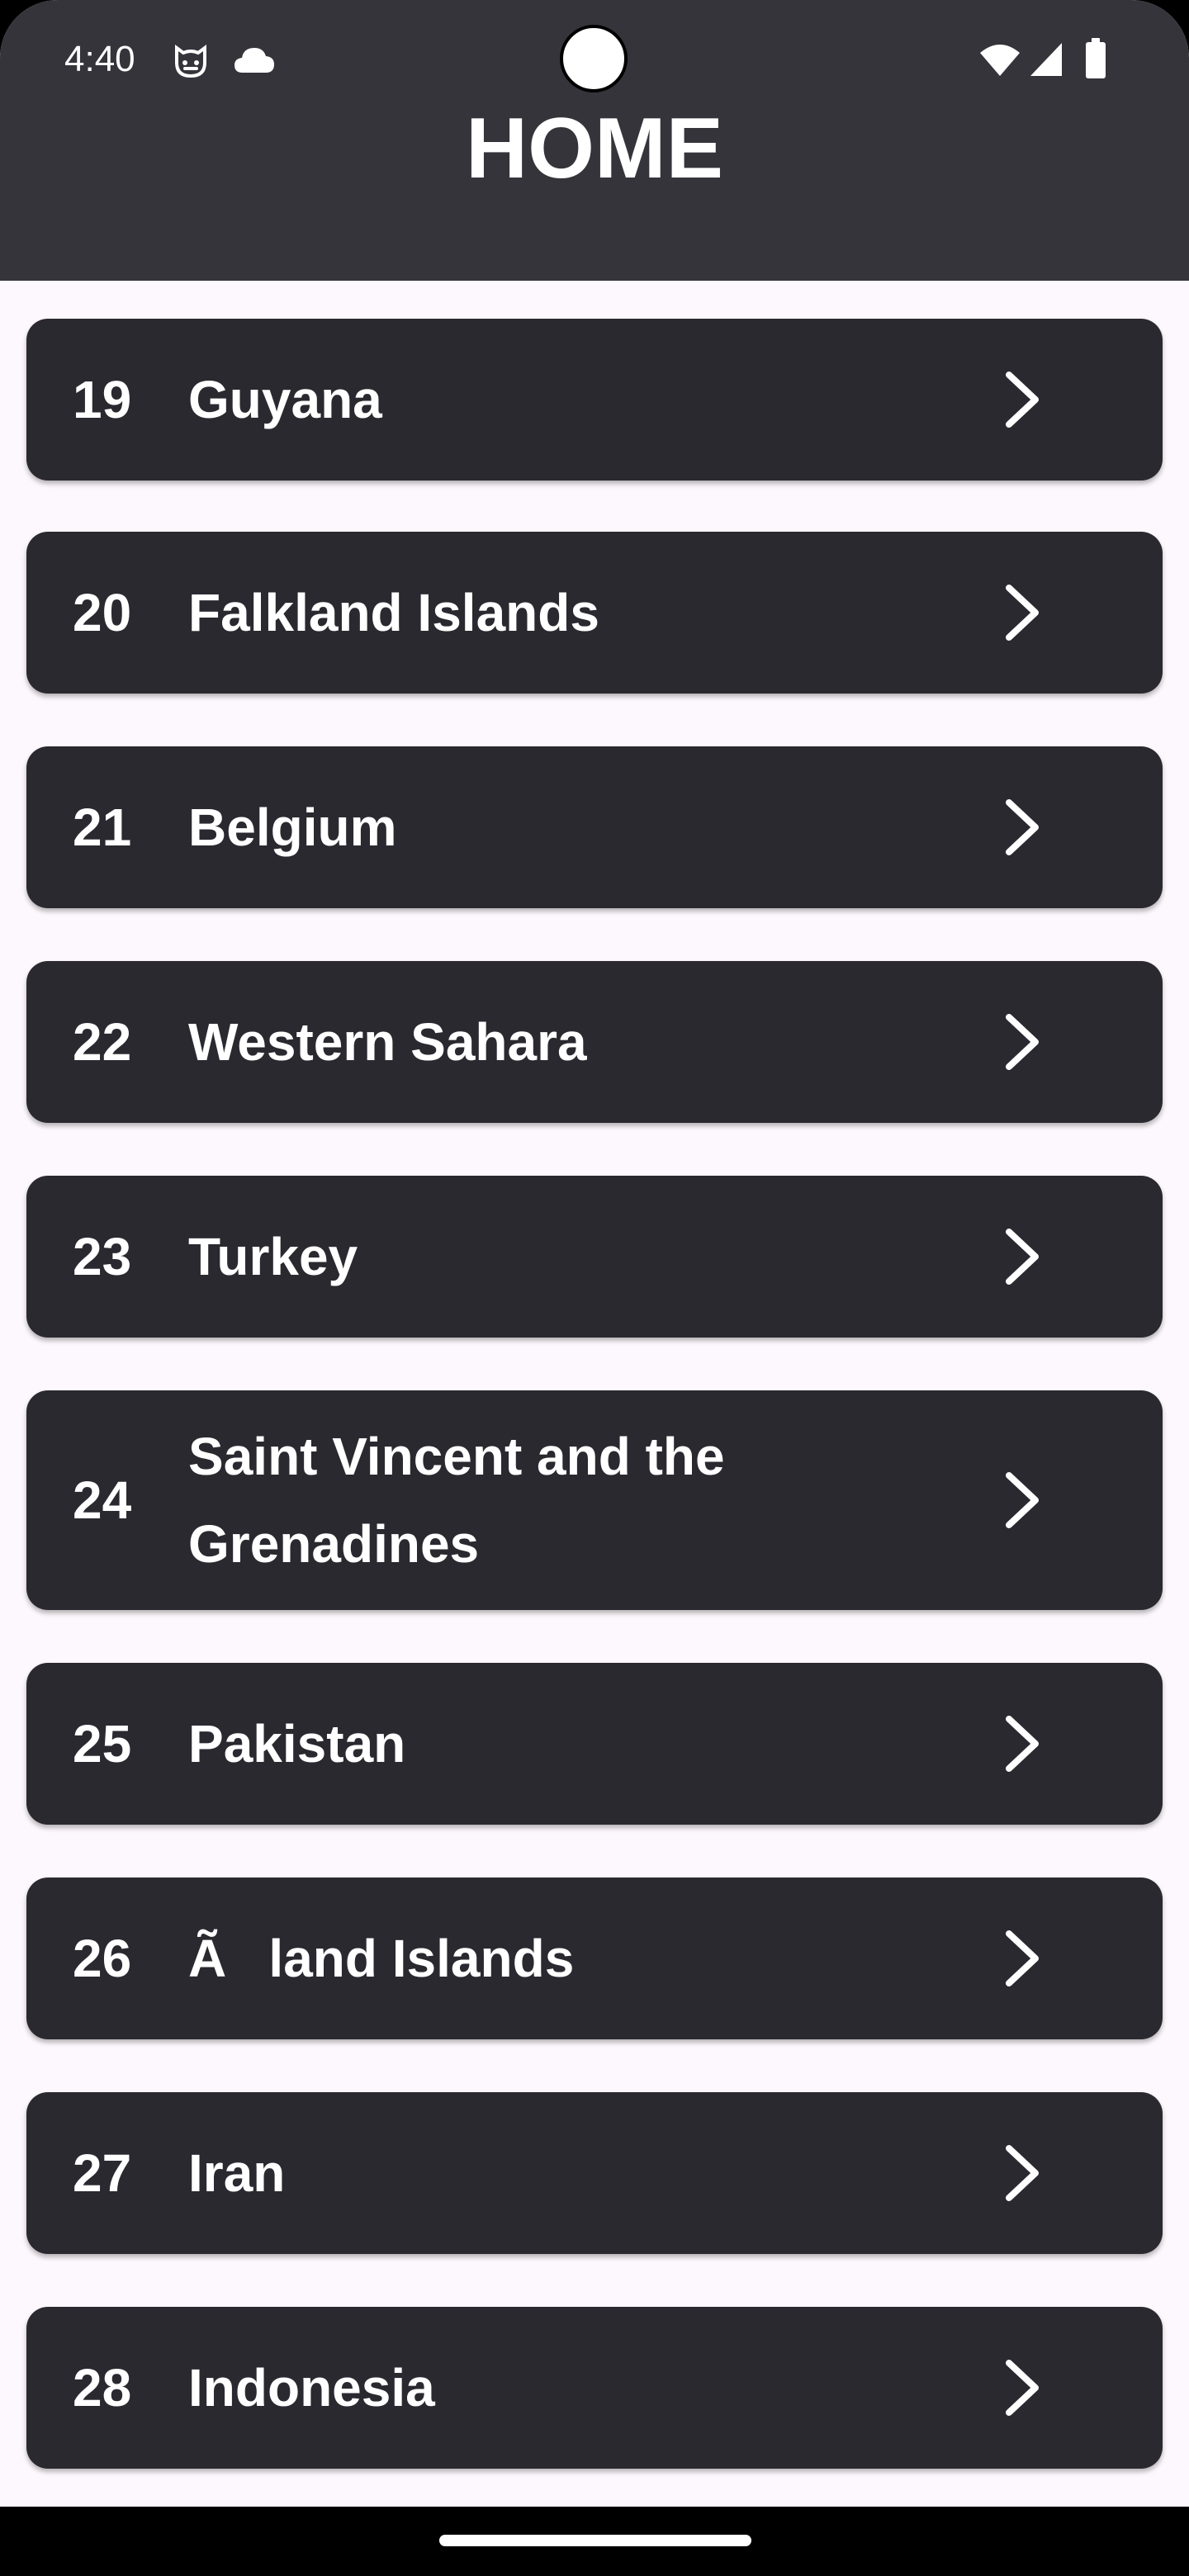 This screenshot has width=1189, height=2576. Describe the element at coordinates (237, 2173) in the screenshot. I see `country-name: Iran` at that location.